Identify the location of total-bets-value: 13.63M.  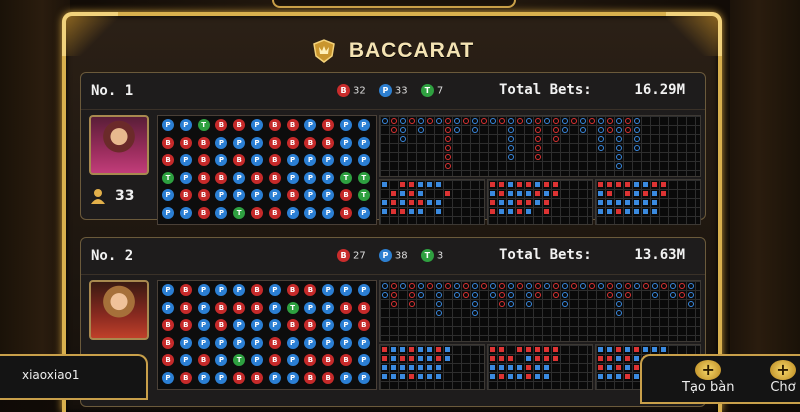
(659, 255).